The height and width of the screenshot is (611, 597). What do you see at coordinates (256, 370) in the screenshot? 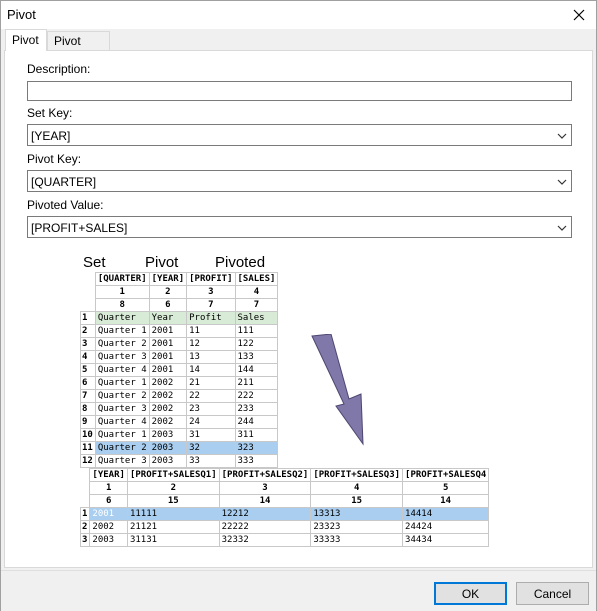
I see `source-cell: 144` at bounding box center [256, 370].